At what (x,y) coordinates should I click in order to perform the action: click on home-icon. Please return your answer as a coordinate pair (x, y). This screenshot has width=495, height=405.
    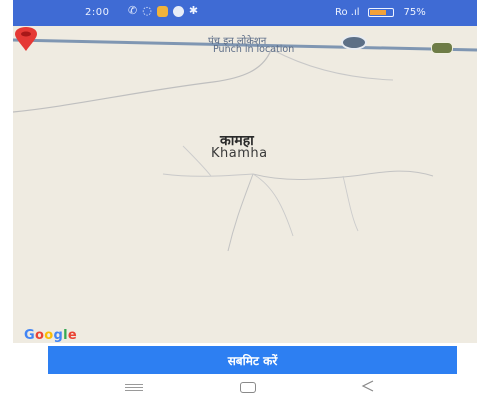
    Looking at the image, I should click on (248, 387).